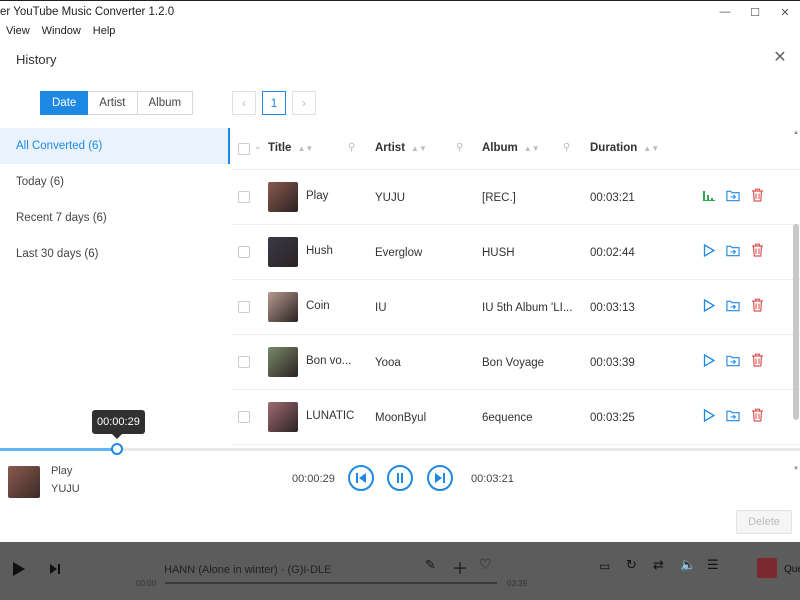  Describe the element at coordinates (115, 254) in the screenshot. I see `sidebar-item-last-30-days: Last 30 days (6)` at that location.